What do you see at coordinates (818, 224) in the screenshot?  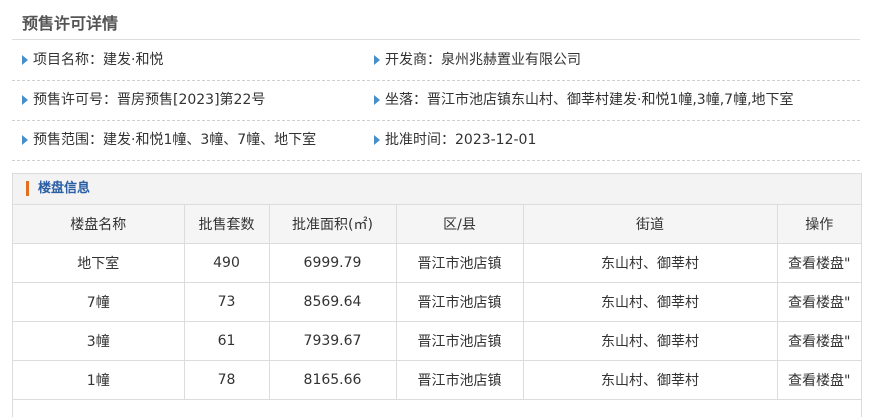 I see `column-header: 操作` at bounding box center [818, 224].